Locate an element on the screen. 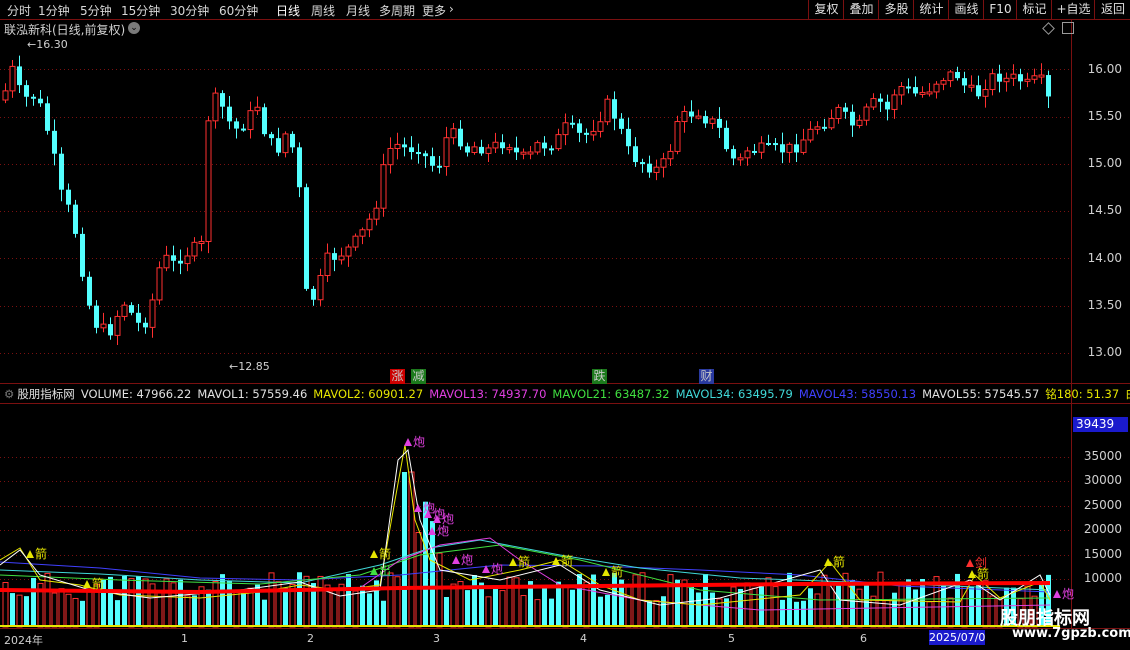  date-label: 2024年 is located at coordinates (23, 640).